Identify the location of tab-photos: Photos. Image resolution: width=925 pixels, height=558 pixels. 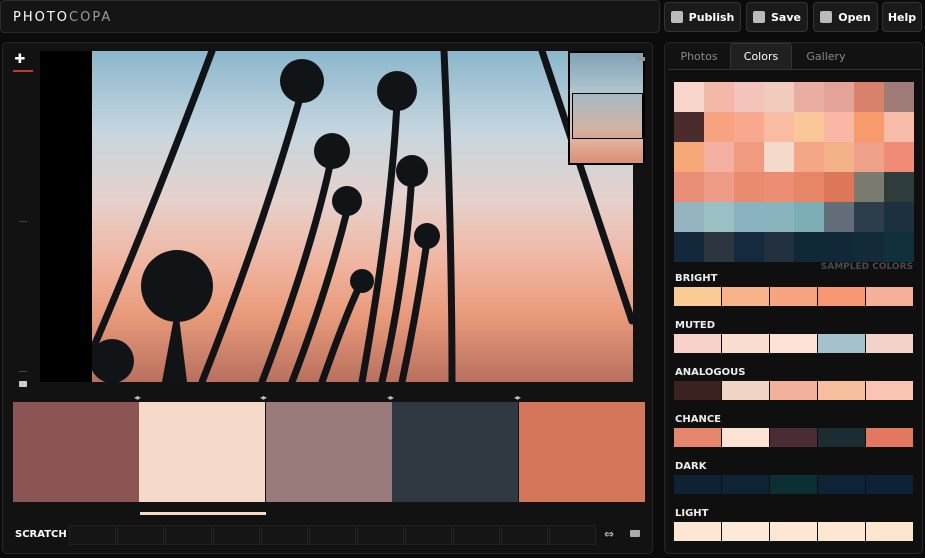
(699, 56).